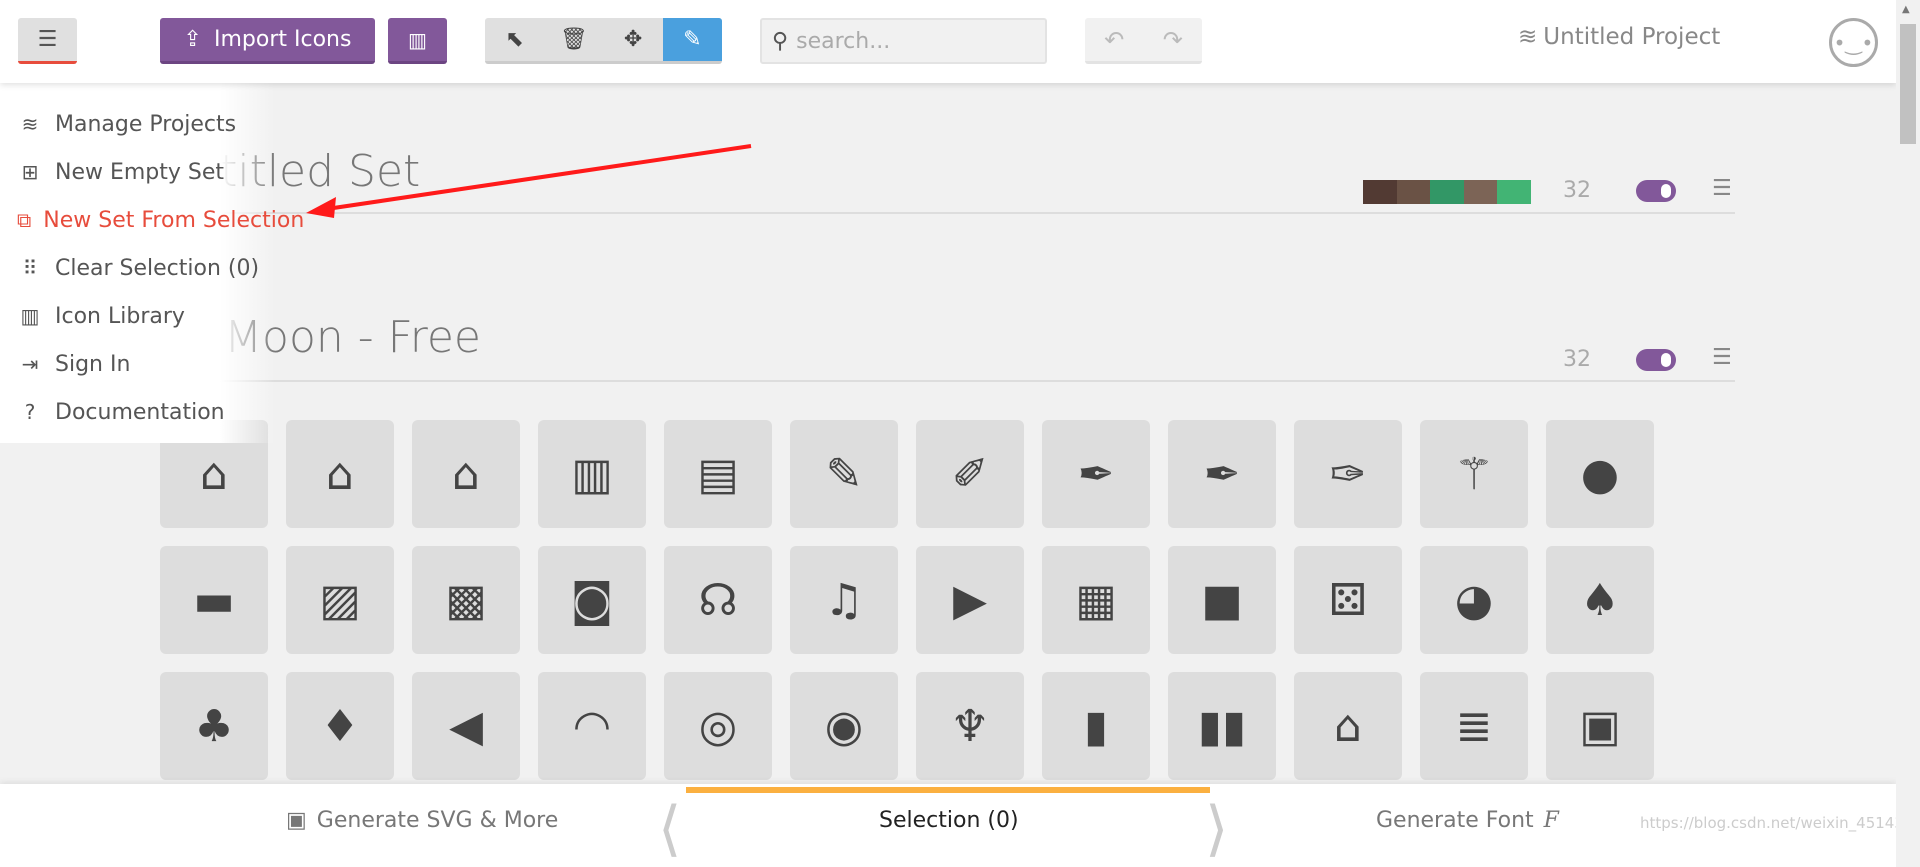 The width and height of the screenshot is (1920, 867). I want to click on select-tool-icon: ⬉, so click(514, 39).